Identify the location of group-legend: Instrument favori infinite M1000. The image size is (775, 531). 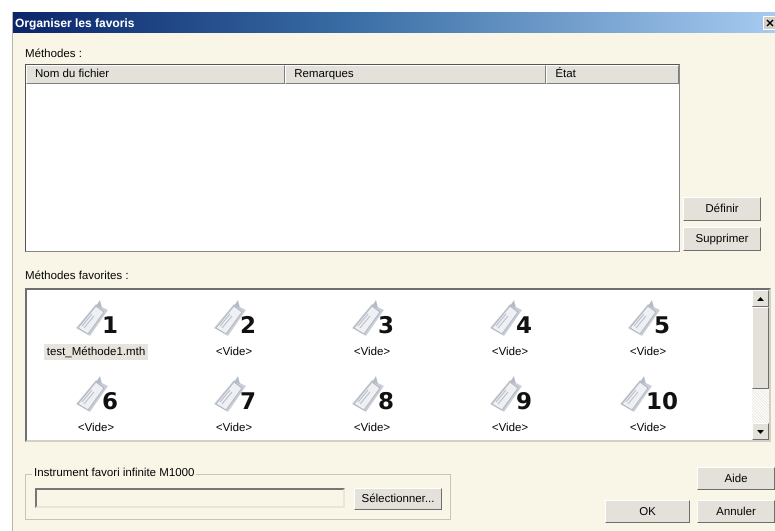
(114, 473).